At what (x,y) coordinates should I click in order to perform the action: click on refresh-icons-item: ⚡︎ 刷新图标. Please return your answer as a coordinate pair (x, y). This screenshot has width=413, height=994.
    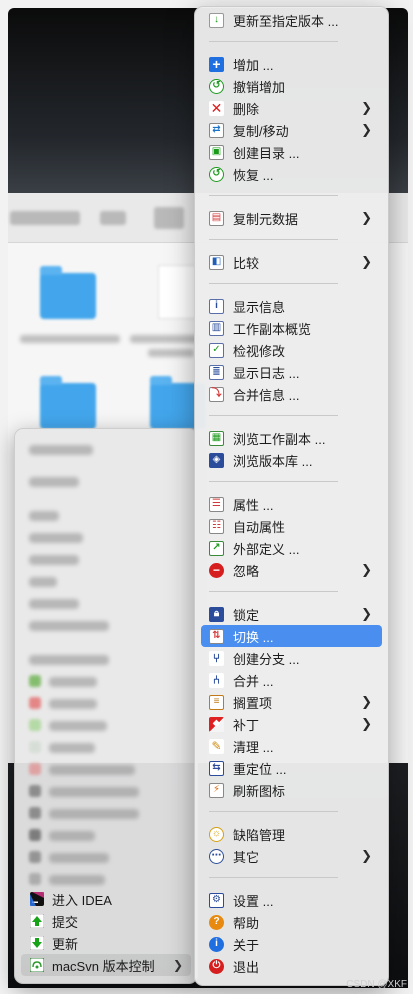
    Looking at the image, I should click on (291, 790).